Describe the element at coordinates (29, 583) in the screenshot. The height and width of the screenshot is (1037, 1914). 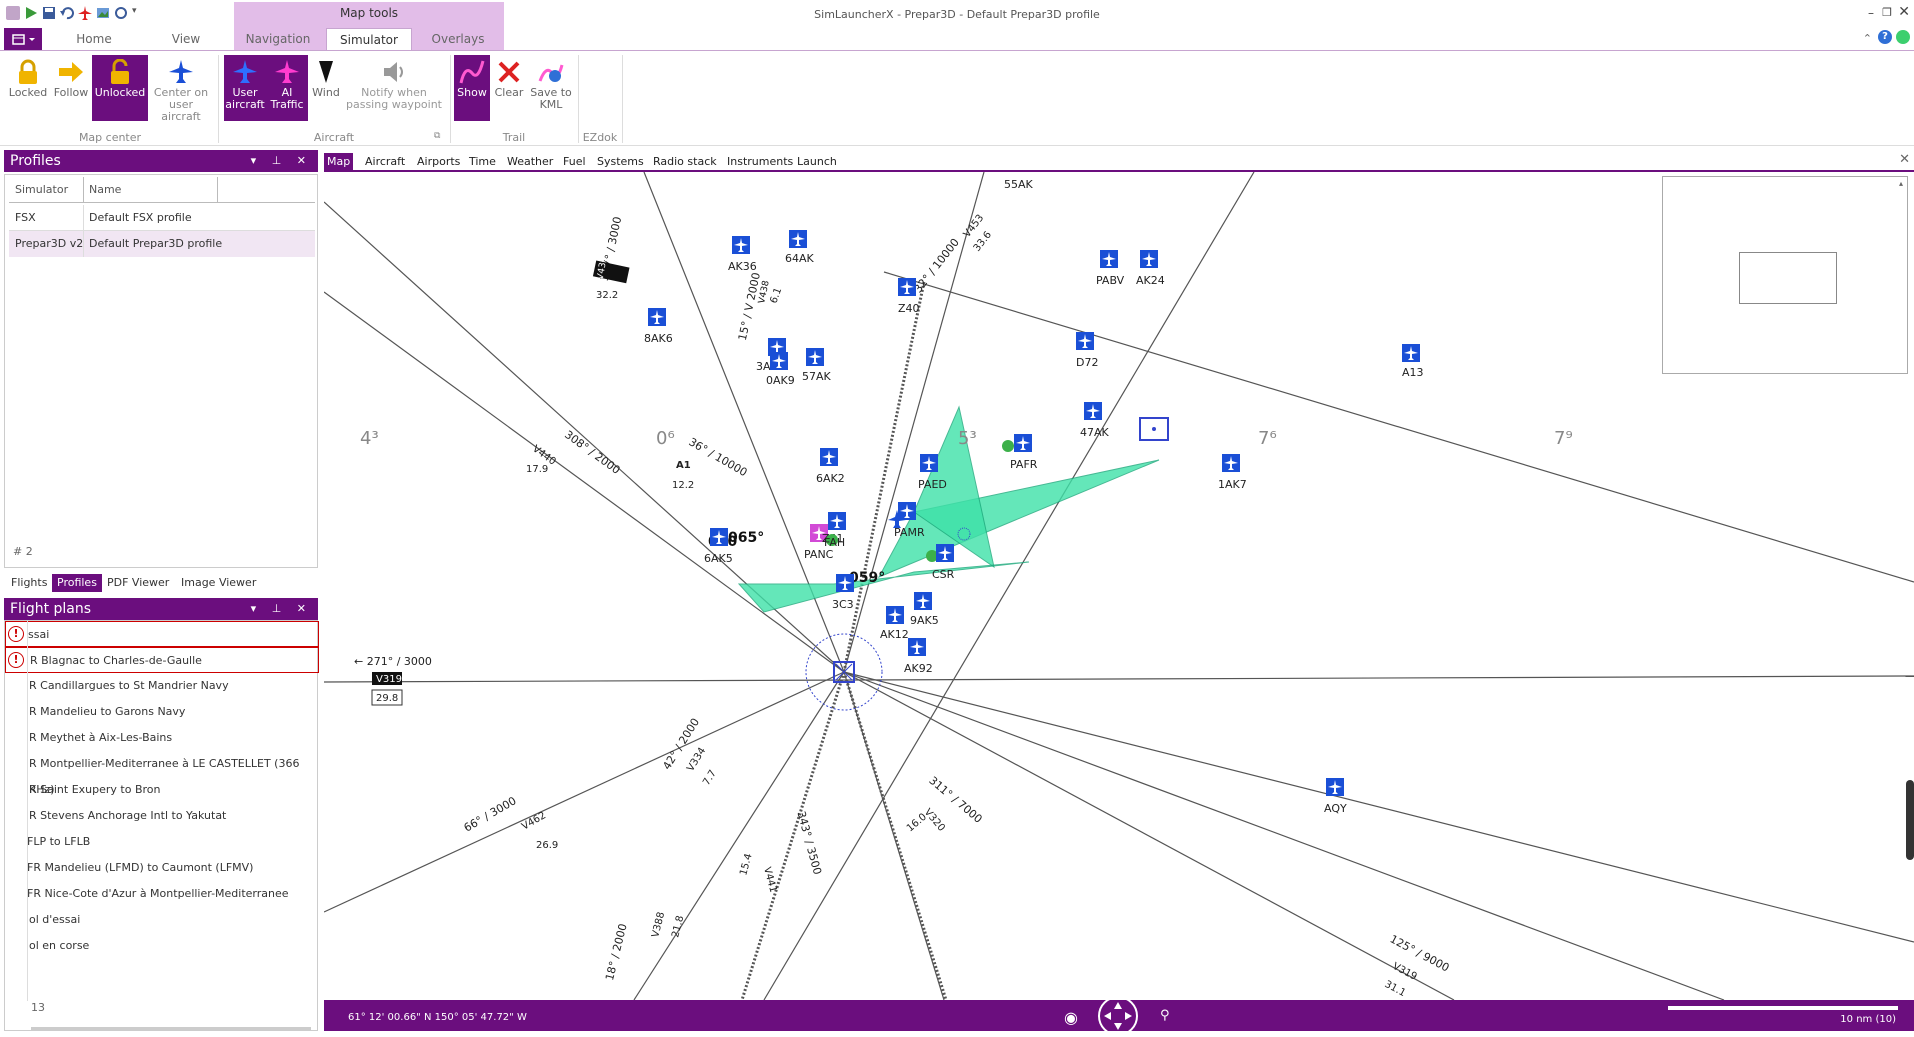
I see `tab-flights: Flights` at that location.